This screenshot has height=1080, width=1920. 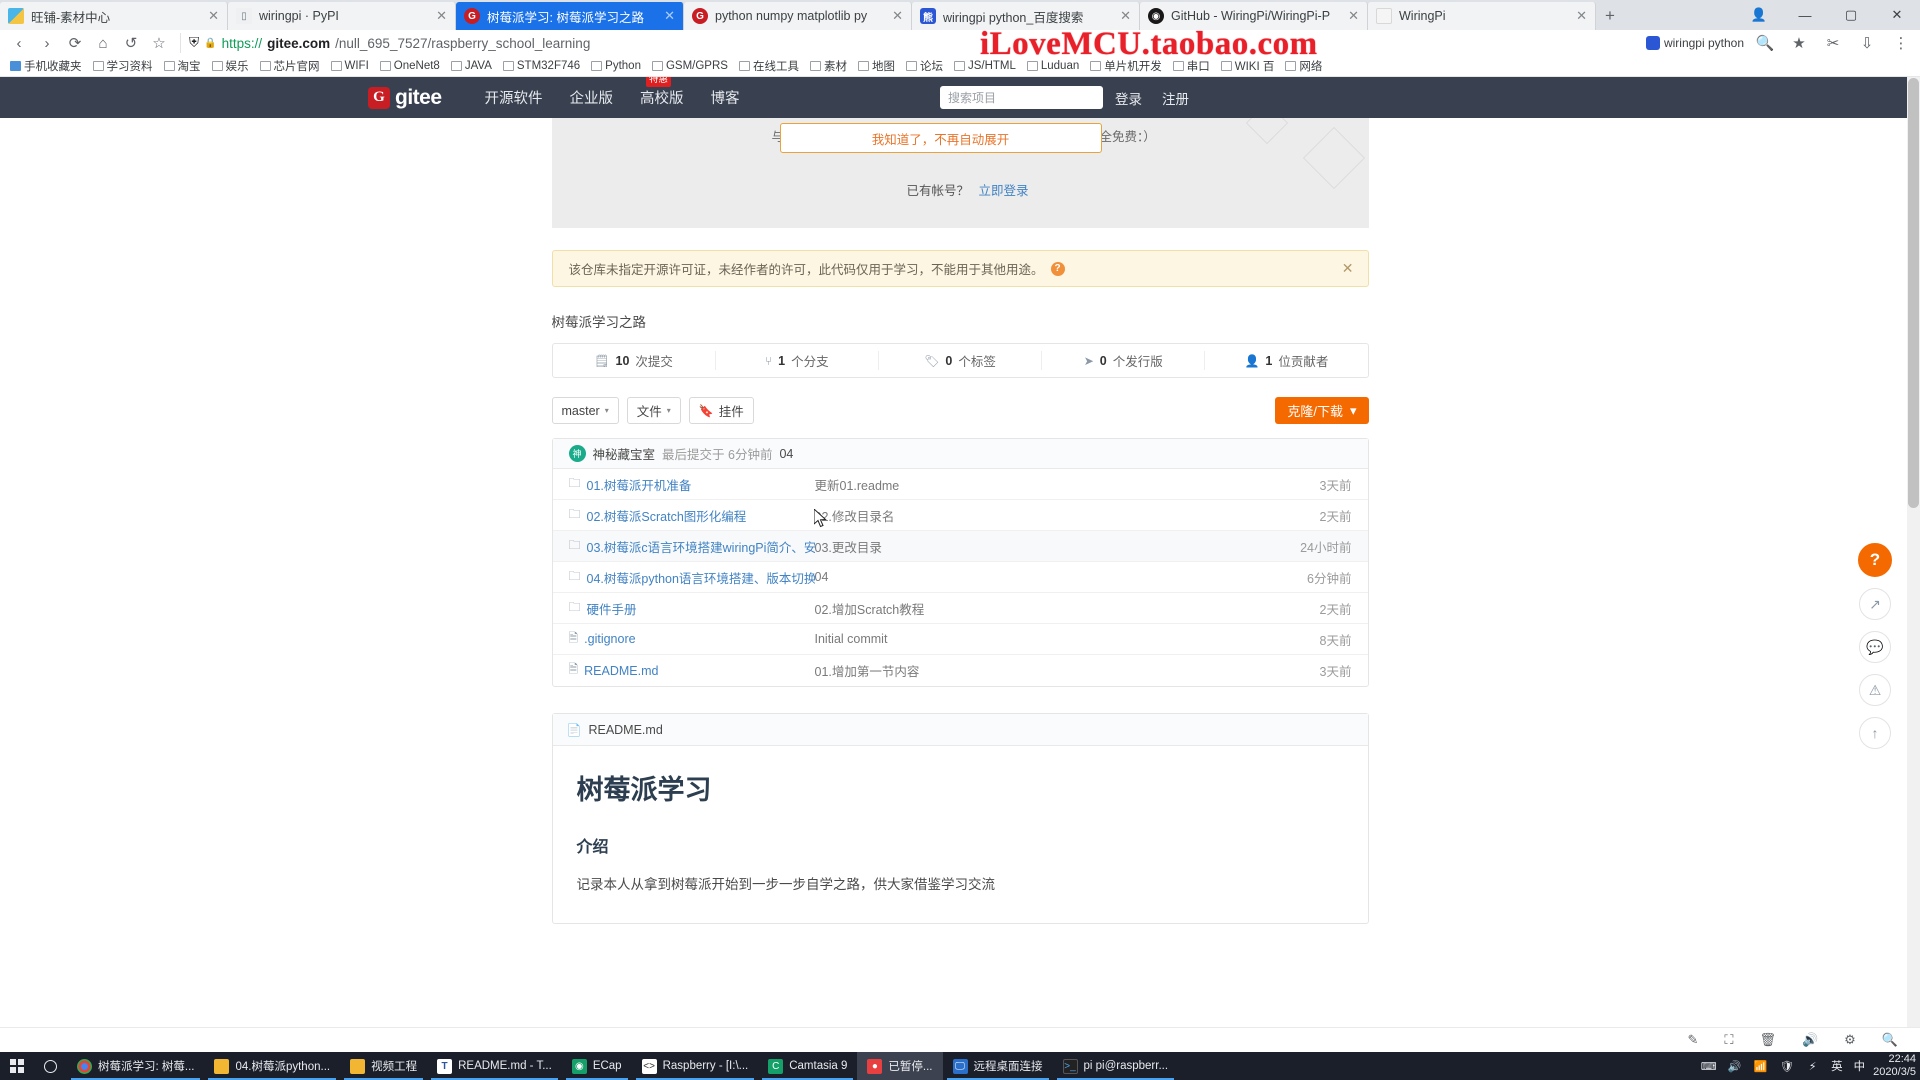 What do you see at coordinates (1901, 43) in the screenshot?
I see `browser-menu-icon: ⋮` at bounding box center [1901, 43].